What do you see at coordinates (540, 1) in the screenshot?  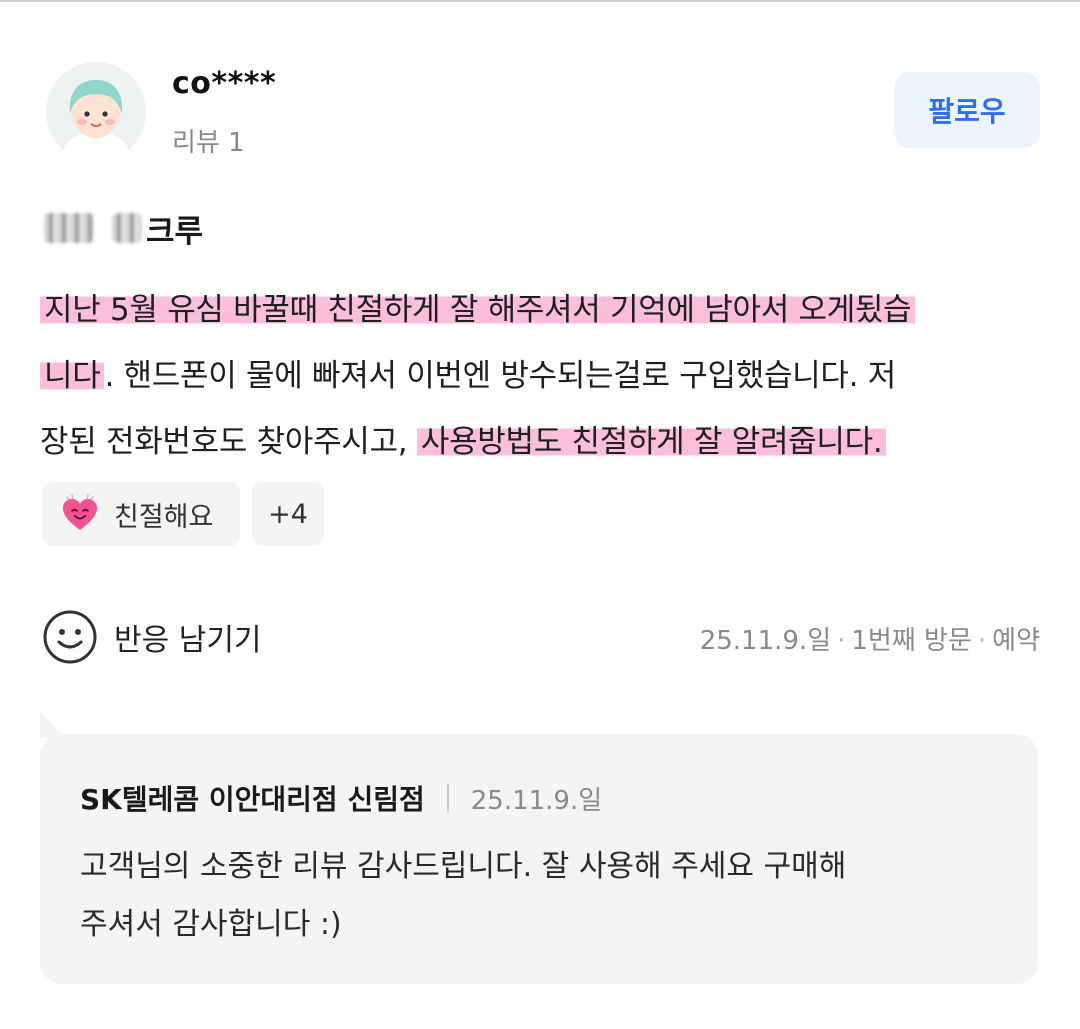 I see `top-divider` at bounding box center [540, 1].